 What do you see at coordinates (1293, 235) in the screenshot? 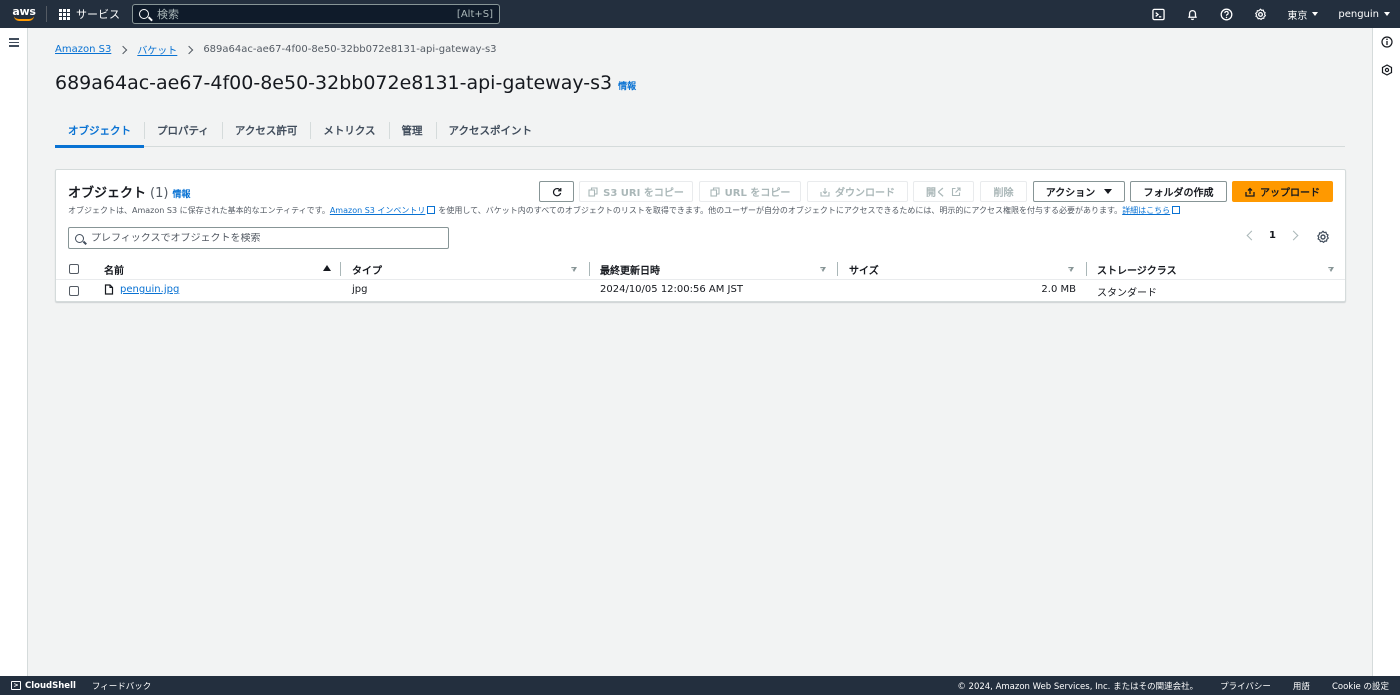
I see `next-page-icon` at bounding box center [1293, 235].